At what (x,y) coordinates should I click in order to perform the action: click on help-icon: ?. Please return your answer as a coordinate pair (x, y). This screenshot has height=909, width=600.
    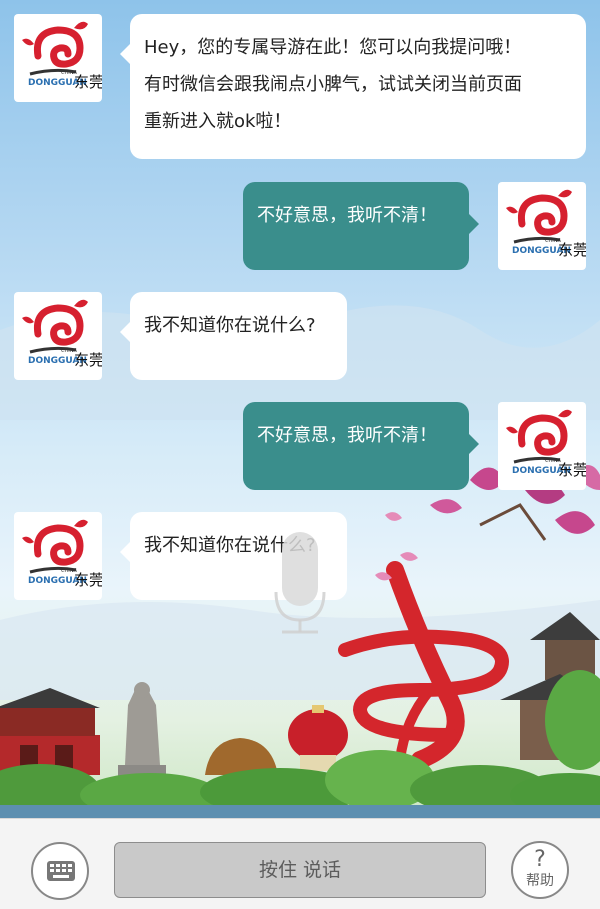
    Looking at the image, I should click on (540, 859).